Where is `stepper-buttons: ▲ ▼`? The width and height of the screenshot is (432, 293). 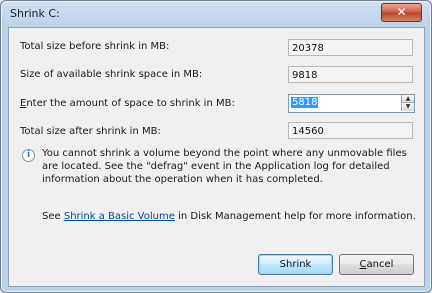 stepper-buttons: ▲ ▼ is located at coordinates (407, 103).